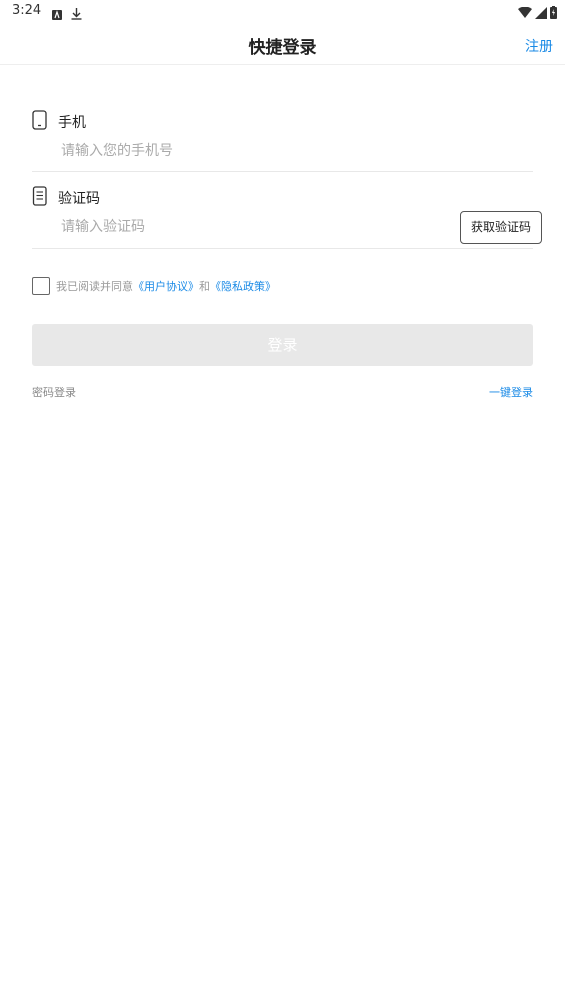  I want to click on document-icon, so click(40, 198).